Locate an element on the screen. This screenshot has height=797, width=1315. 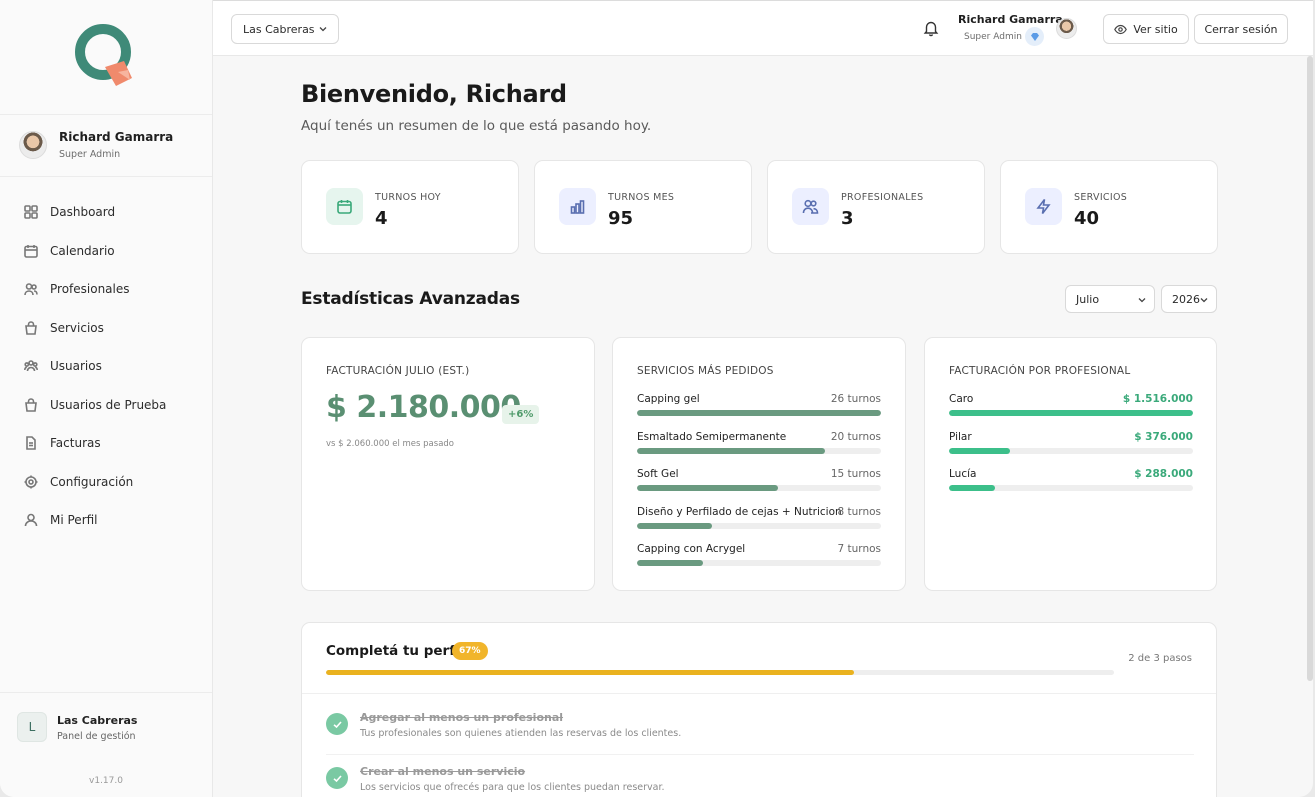
bell-icon is located at coordinates (931, 28).